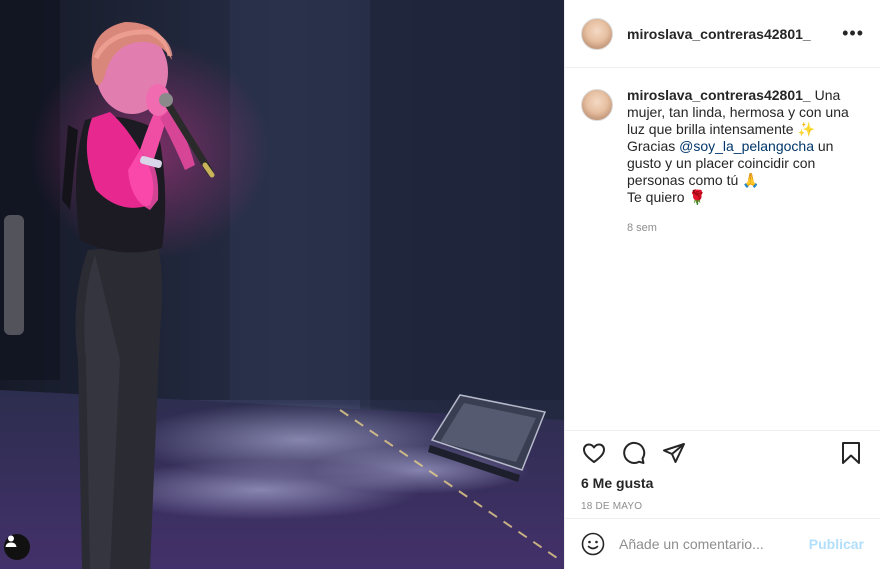 Image resolution: width=880 pixels, height=569 pixels. Describe the element at coordinates (597, 105) in the screenshot. I see `caption-avatar` at that location.